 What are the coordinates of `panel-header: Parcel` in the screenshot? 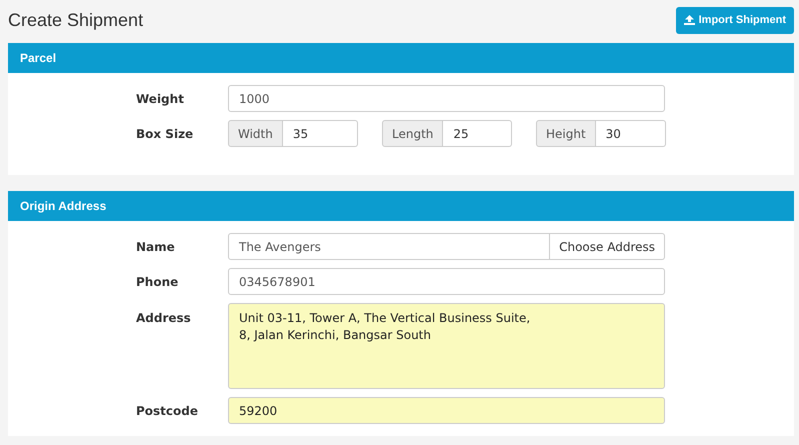 It's located at (401, 58).